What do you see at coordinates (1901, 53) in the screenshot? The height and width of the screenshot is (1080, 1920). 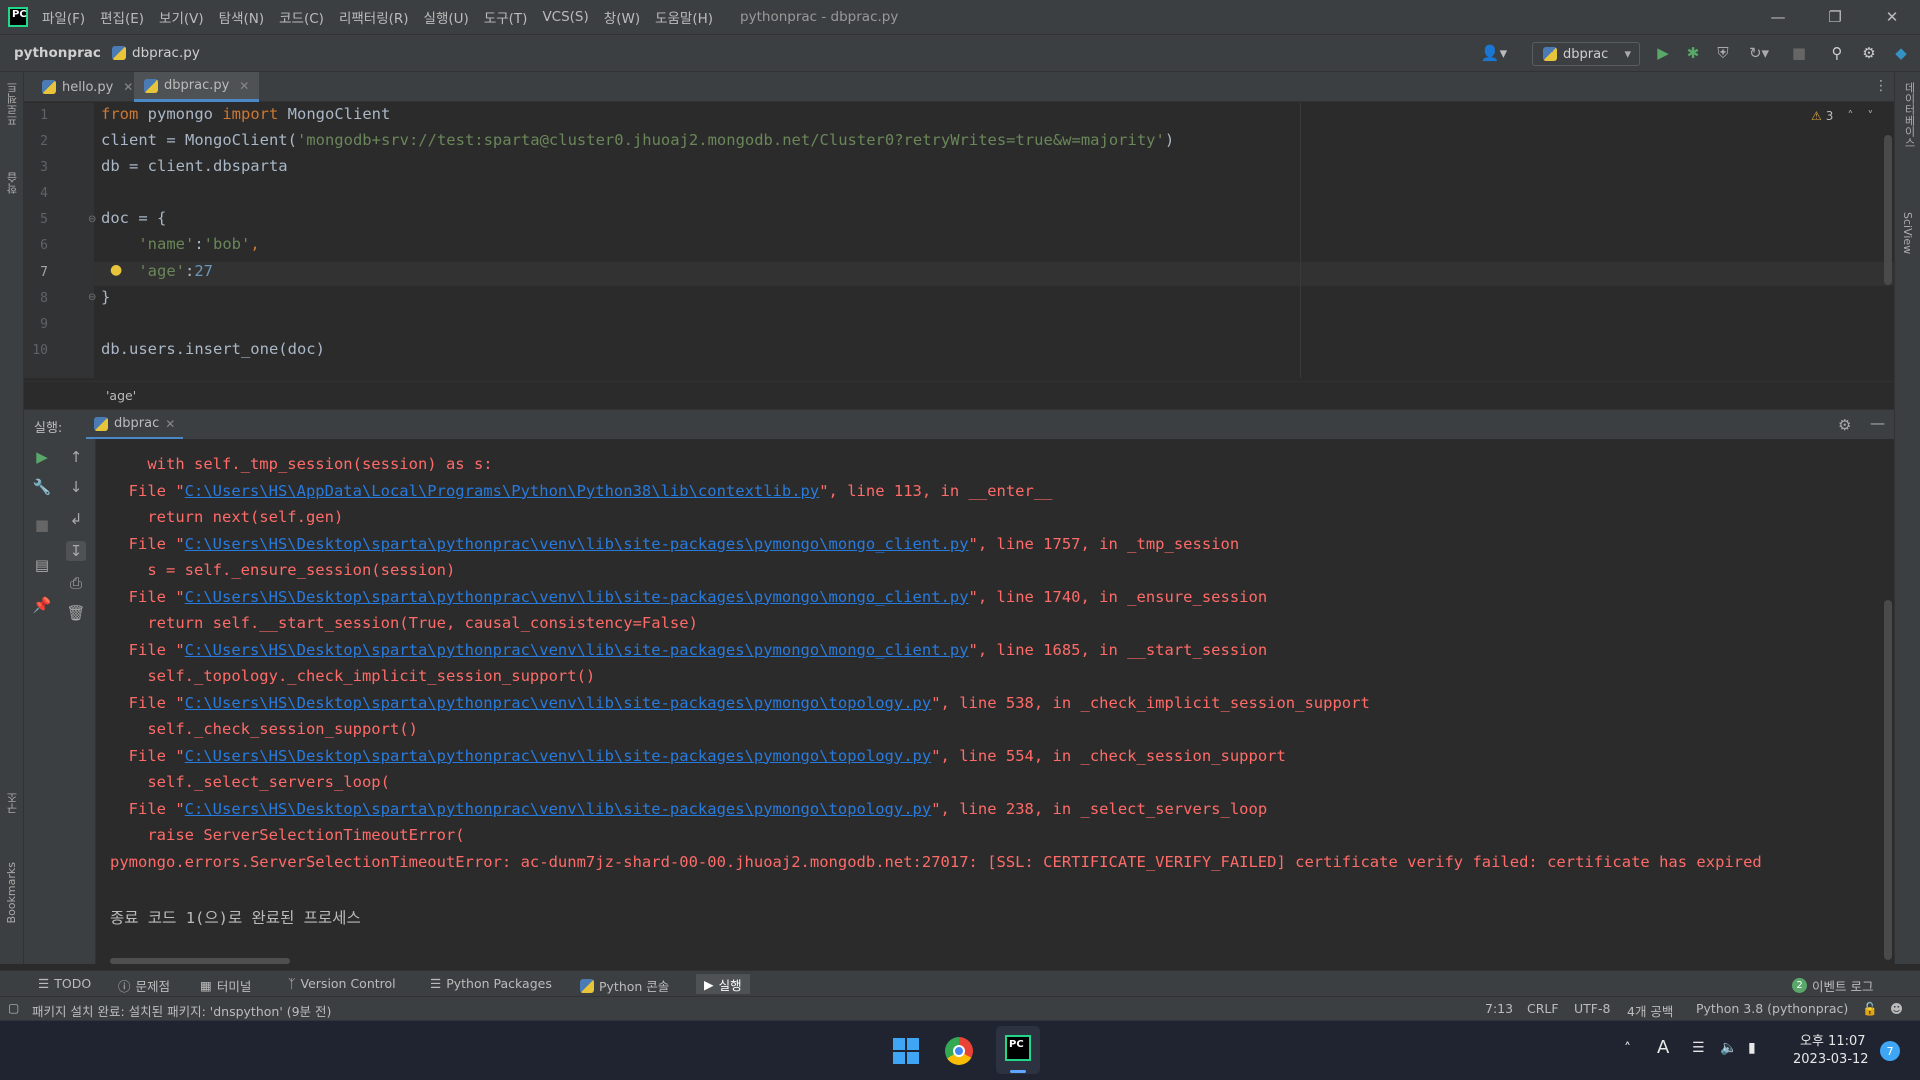 I see `toolbox-icon: ◆` at bounding box center [1901, 53].